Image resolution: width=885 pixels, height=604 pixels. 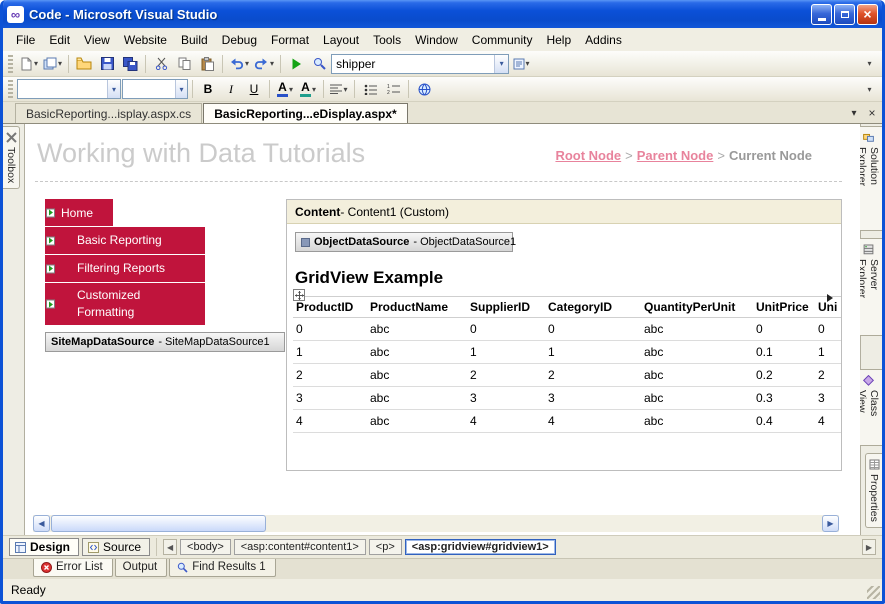 What do you see at coordinates (296, 64) in the screenshot?
I see `start-debugging-button` at bounding box center [296, 64].